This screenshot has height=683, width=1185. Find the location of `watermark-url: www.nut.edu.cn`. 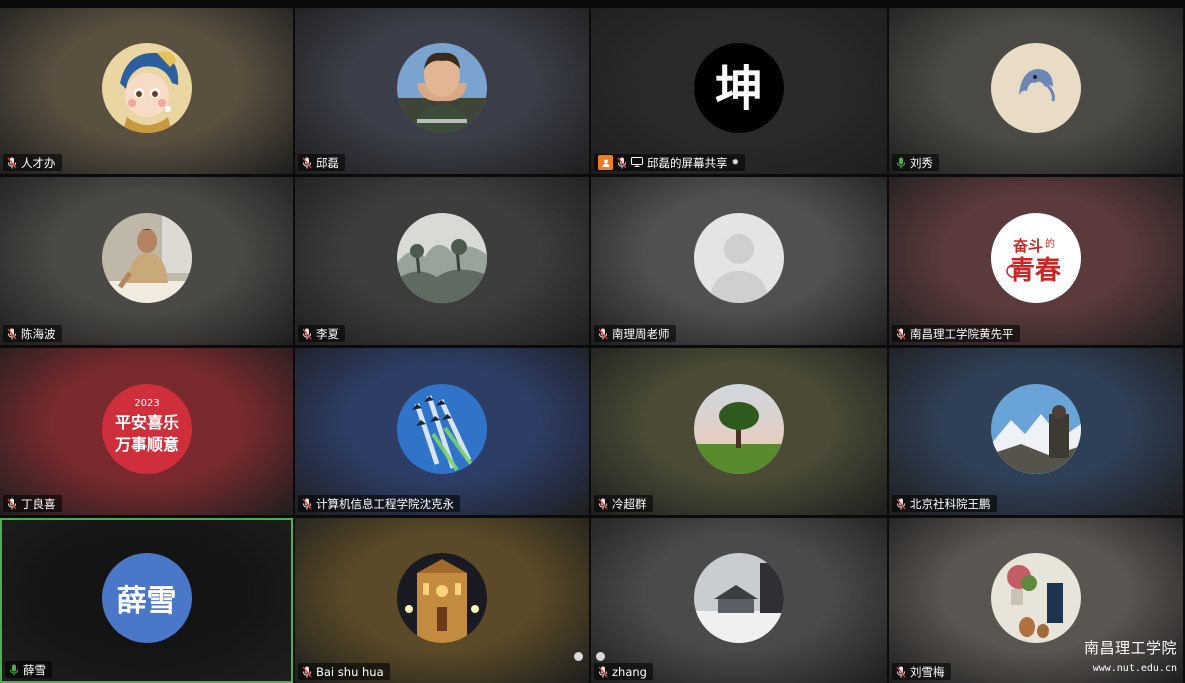

watermark-url: www.nut.edu.cn is located at coordinates (1134, 668).